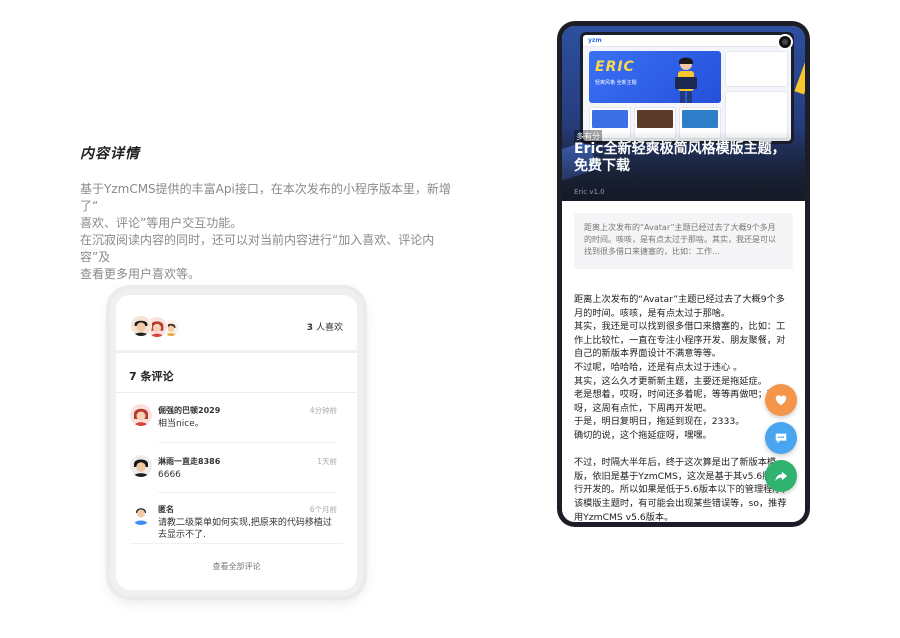 This screenshot has width=900, height=638. What do you see at coordinates (655, 77) in the screenshot?
I see `mock-site-banner: ERIC 轻爽风格 全新主题` at bounding box center [655, 77].